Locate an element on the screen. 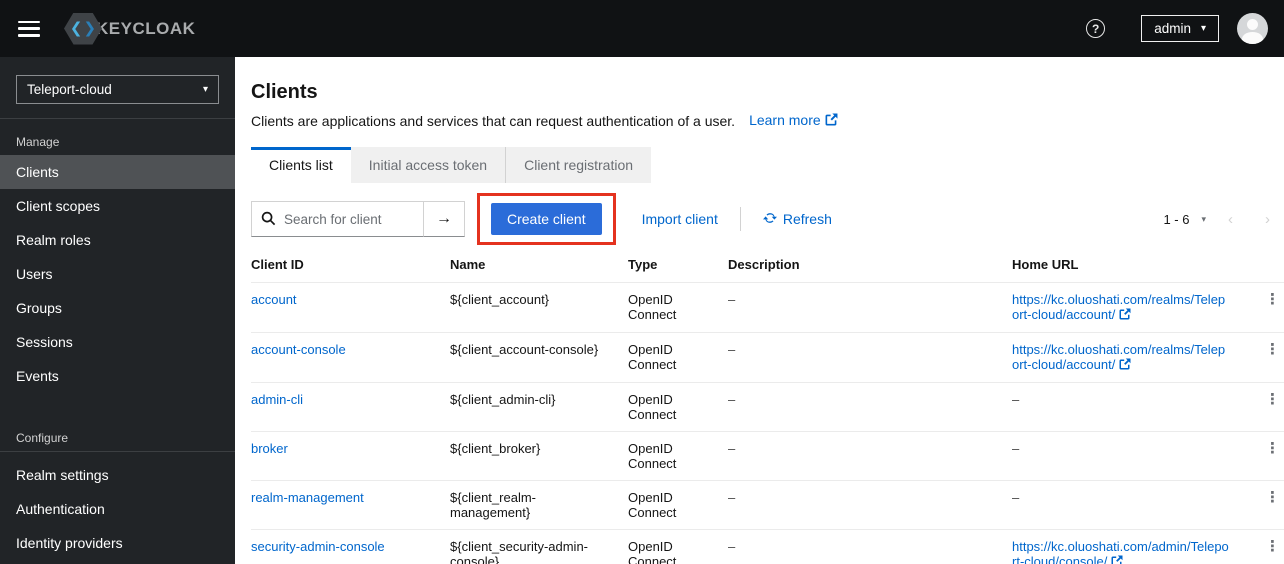 This screenshot has width=1284, height=564. user-menu-label: admin is located at coordinates (1172, 28).